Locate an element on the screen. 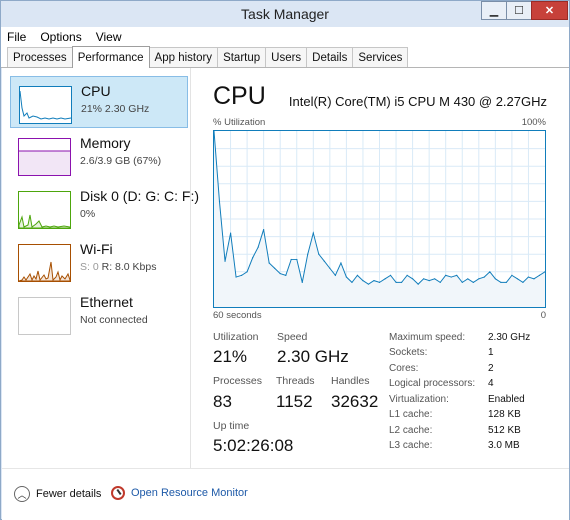 The image size is (570, 520). graph-label-zero: 0 is located at coordinates (543, 315).